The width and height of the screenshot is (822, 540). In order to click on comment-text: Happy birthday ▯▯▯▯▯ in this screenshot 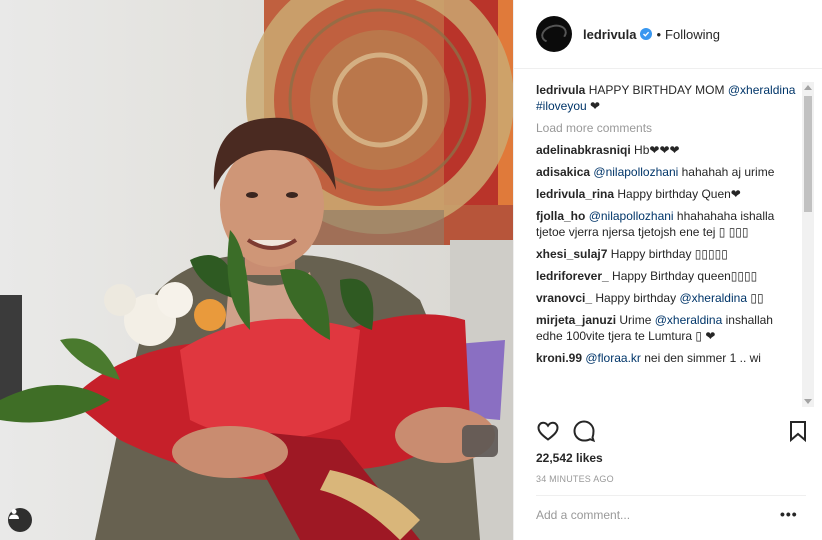, I will do `click(669, 254)`.